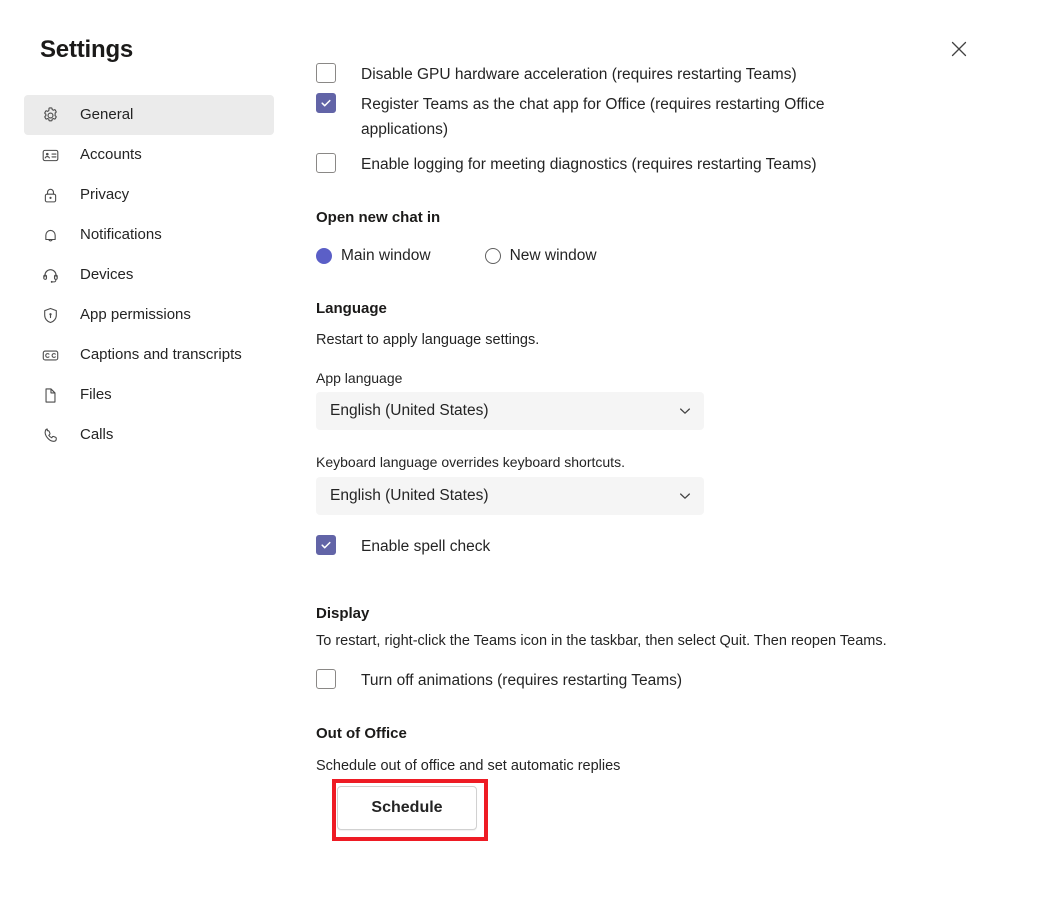  Describe the element at coordinates (343, 613) in the screenshot. I see `section-heading-display: Display` at that location.